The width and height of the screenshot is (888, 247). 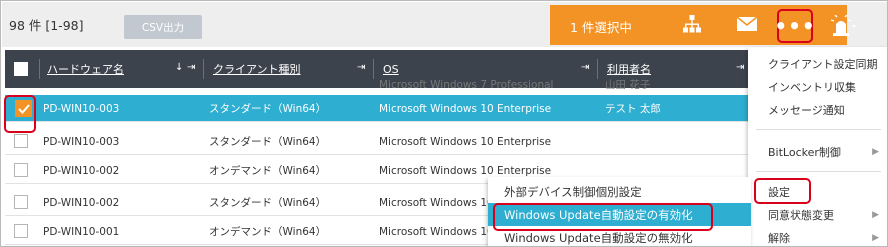 I want to click on csv-export-button: CSV出力, so click(x=163, y=27).